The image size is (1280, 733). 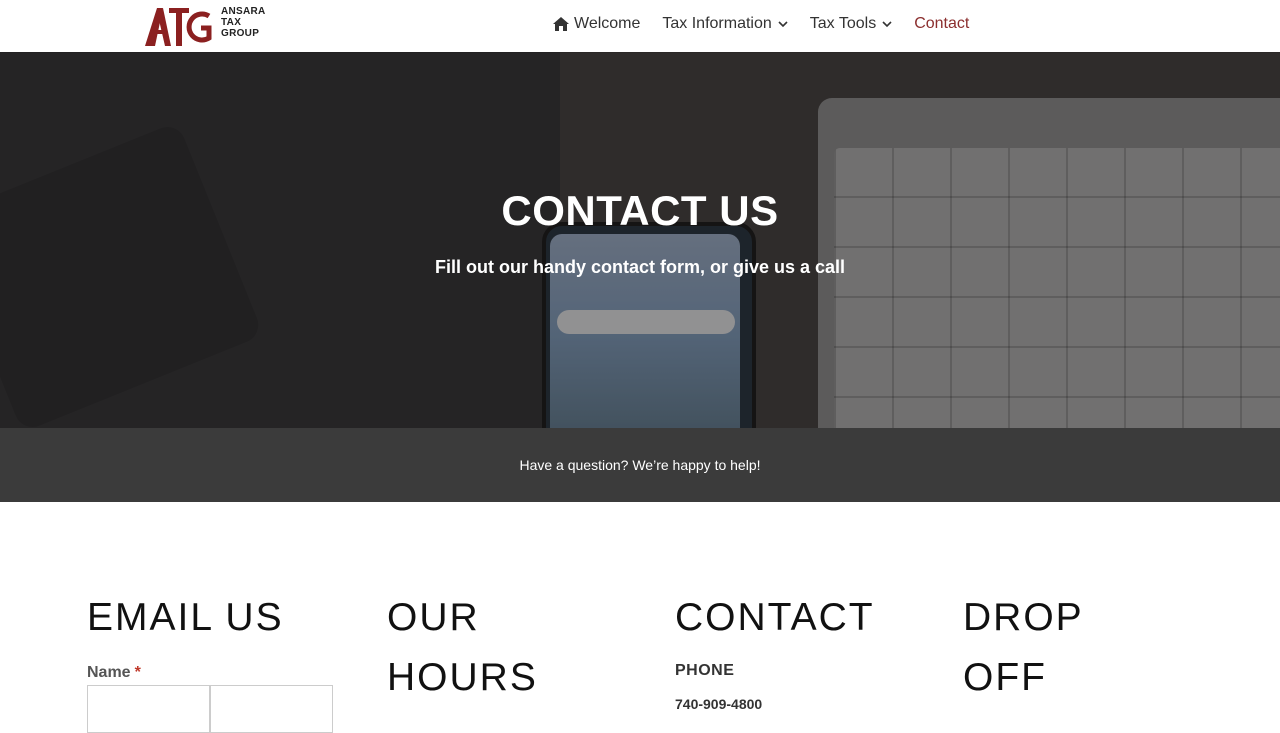 I want to click on drop-off-heading-line-2: OFF, so click(x=1005, y=677).